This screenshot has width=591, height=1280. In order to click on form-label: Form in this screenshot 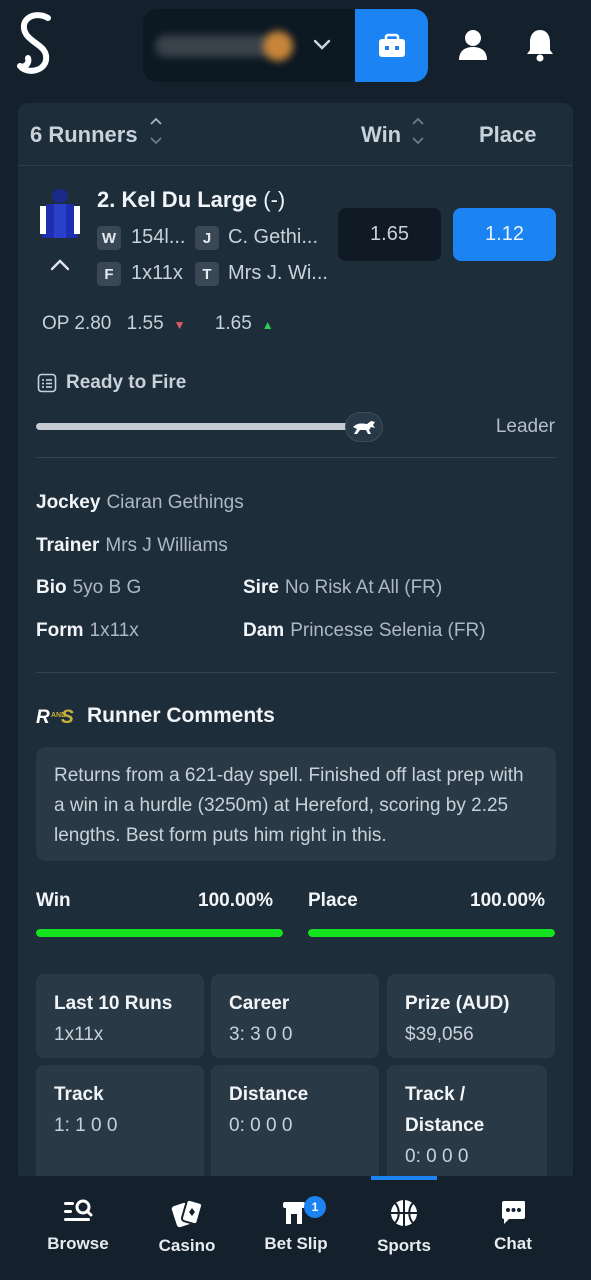, I will do `click(60, 630)`.